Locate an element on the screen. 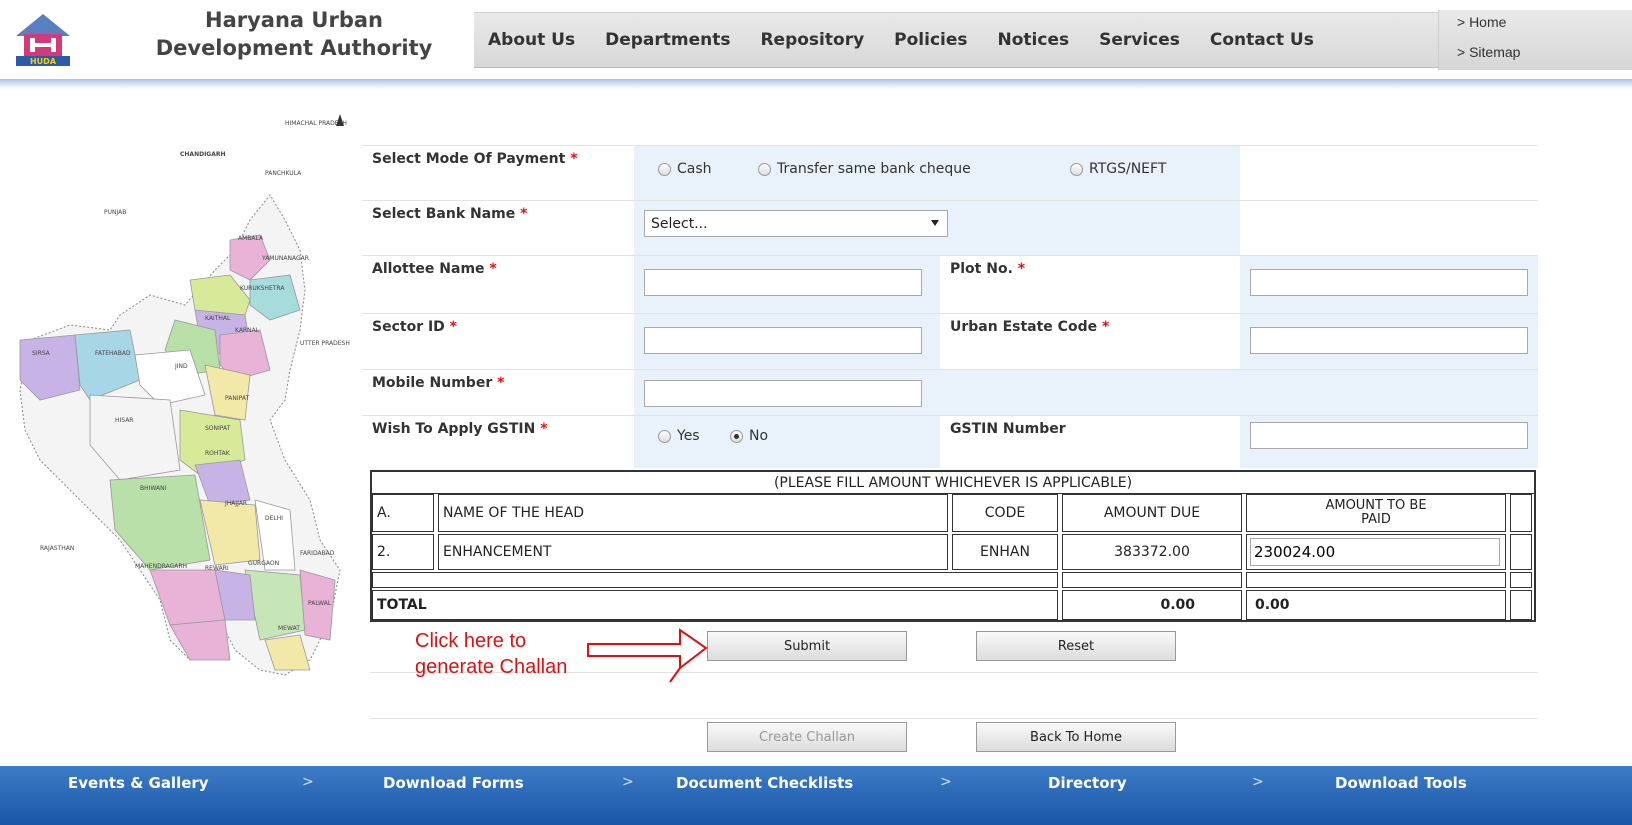 The image size is (1632, 825). nav-policies: Policies is located at coordinates (930, 40).